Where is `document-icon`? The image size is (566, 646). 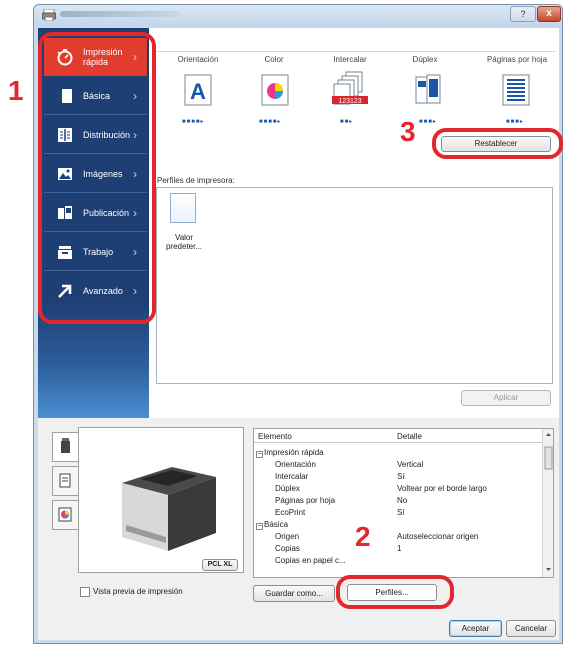
document-icon is located at coordinates (65, 480).